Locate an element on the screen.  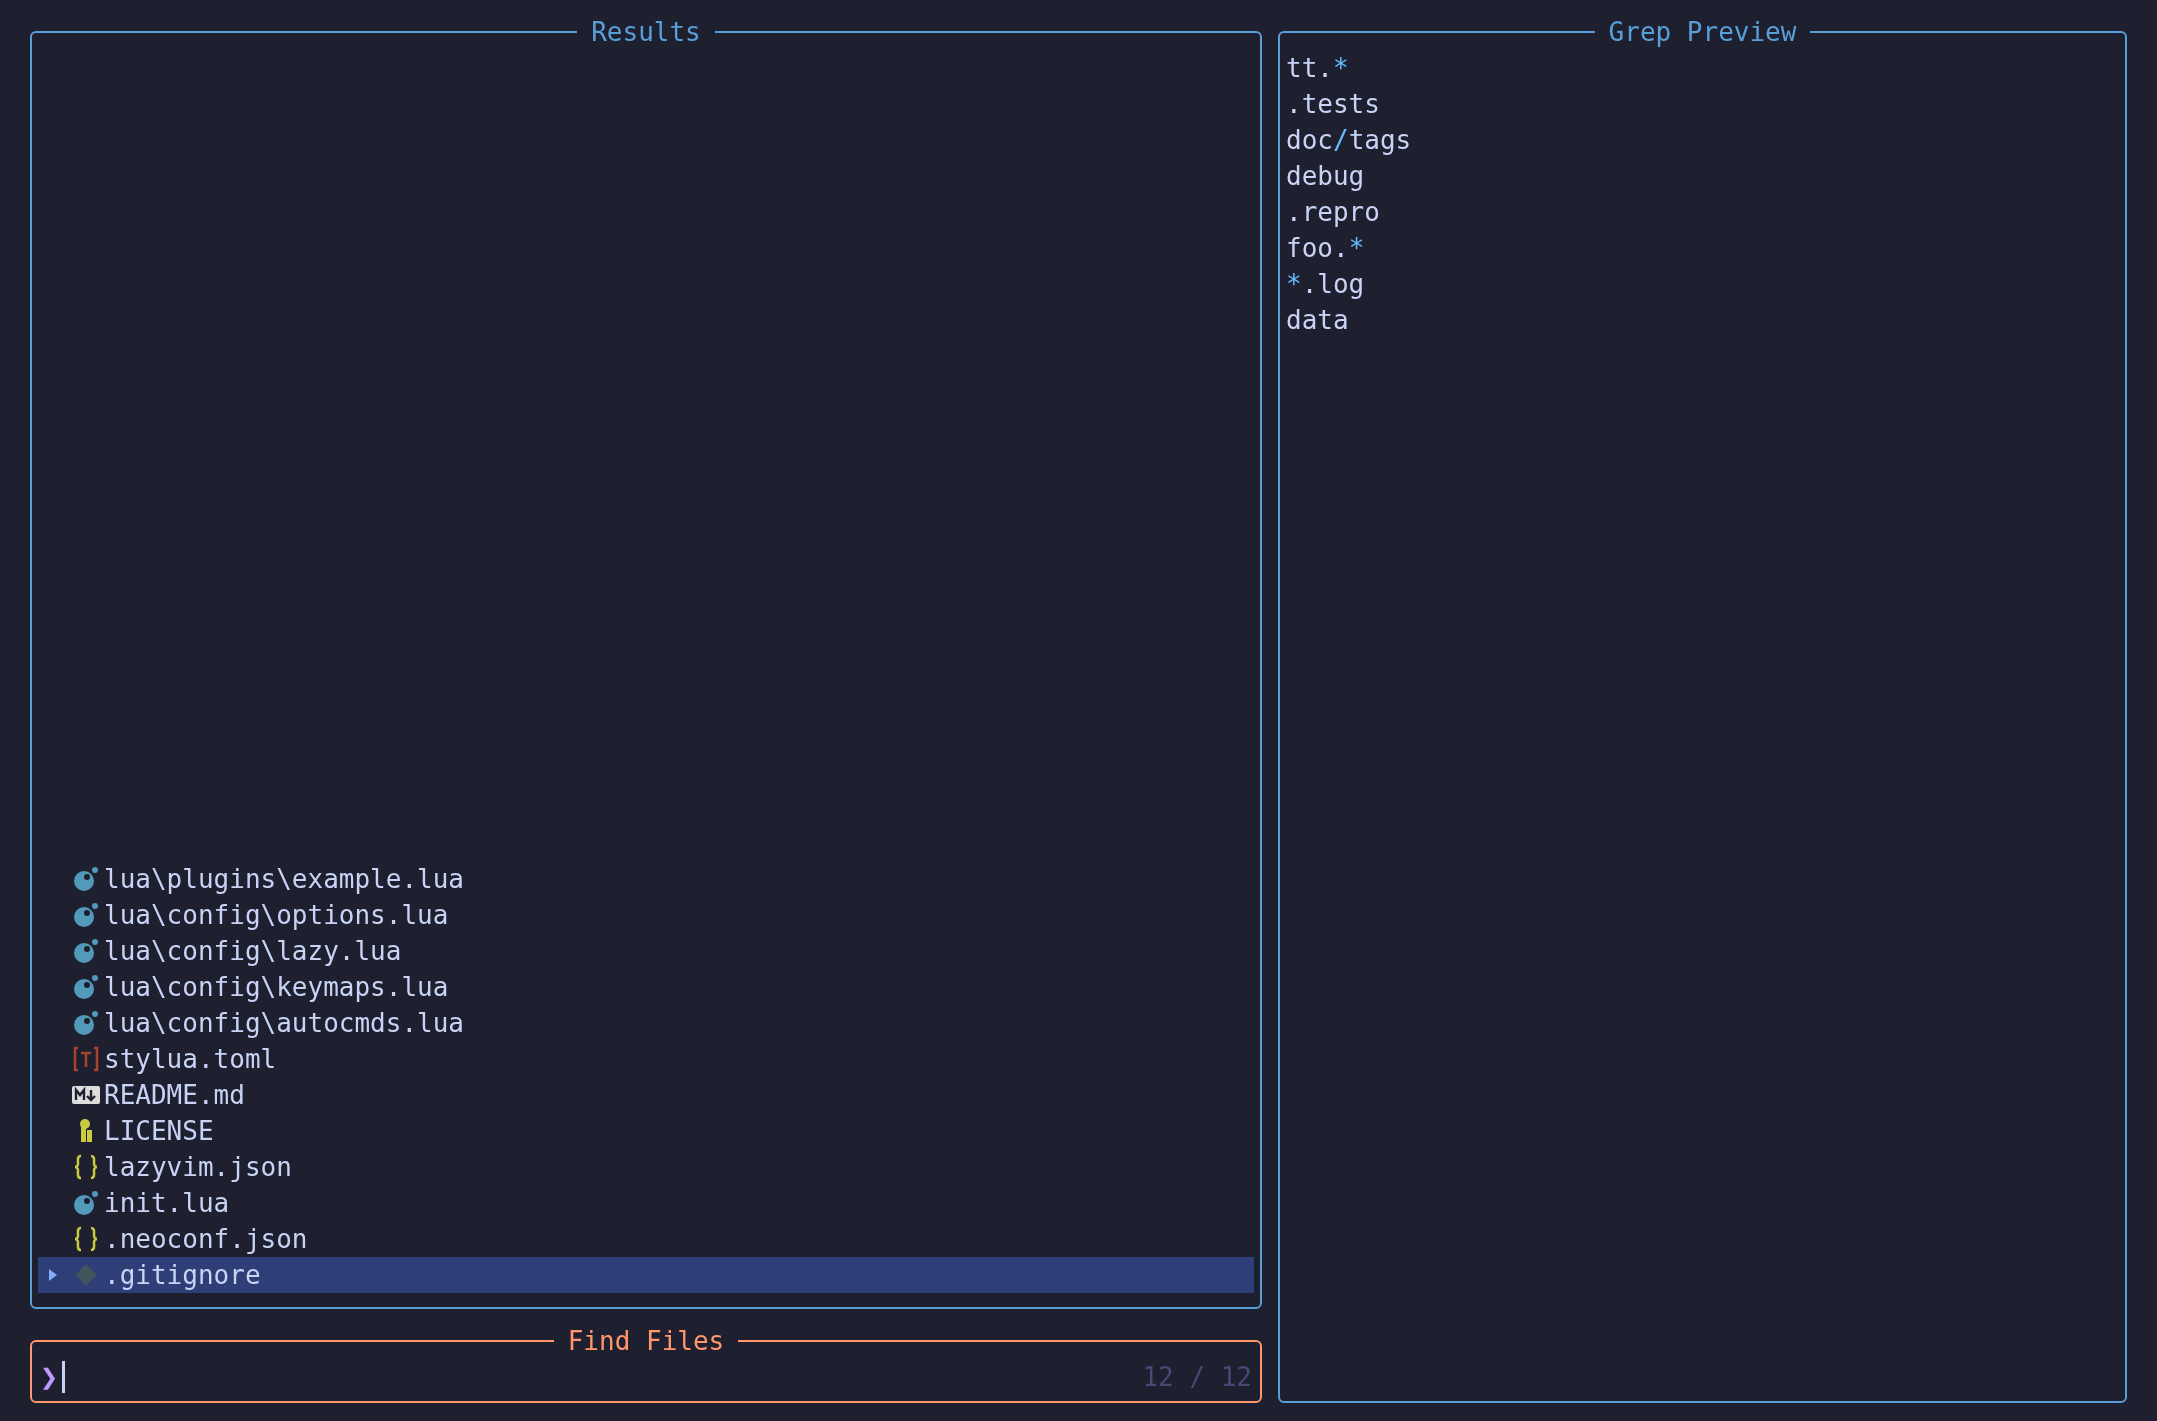
git-icon is located at coordinates (86, 1275).